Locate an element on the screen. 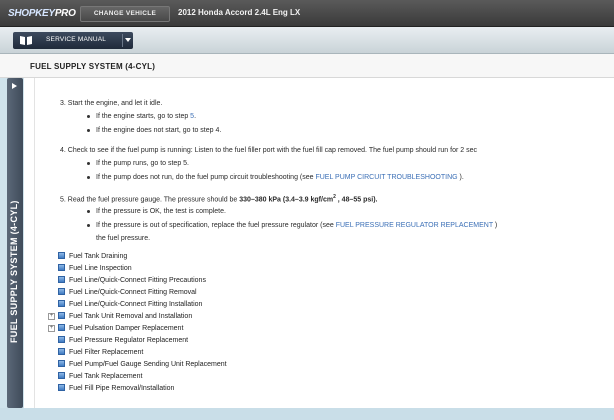 This screenshot has width=614, height=420. toc-item: Fuel Tank Draining is located at coordinates (92, 256).